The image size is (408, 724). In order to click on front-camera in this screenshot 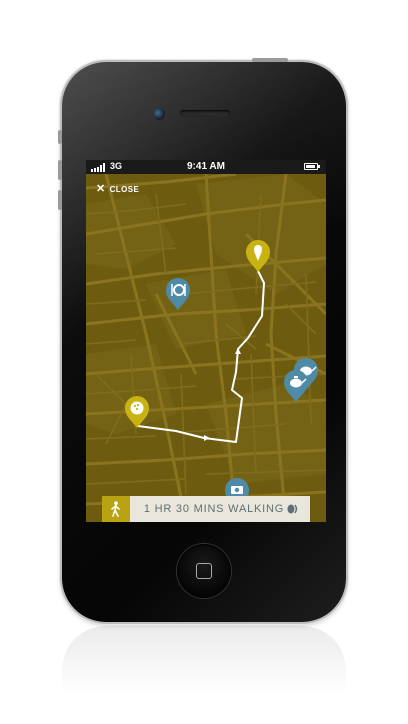, I will do `click(159, 114)`.